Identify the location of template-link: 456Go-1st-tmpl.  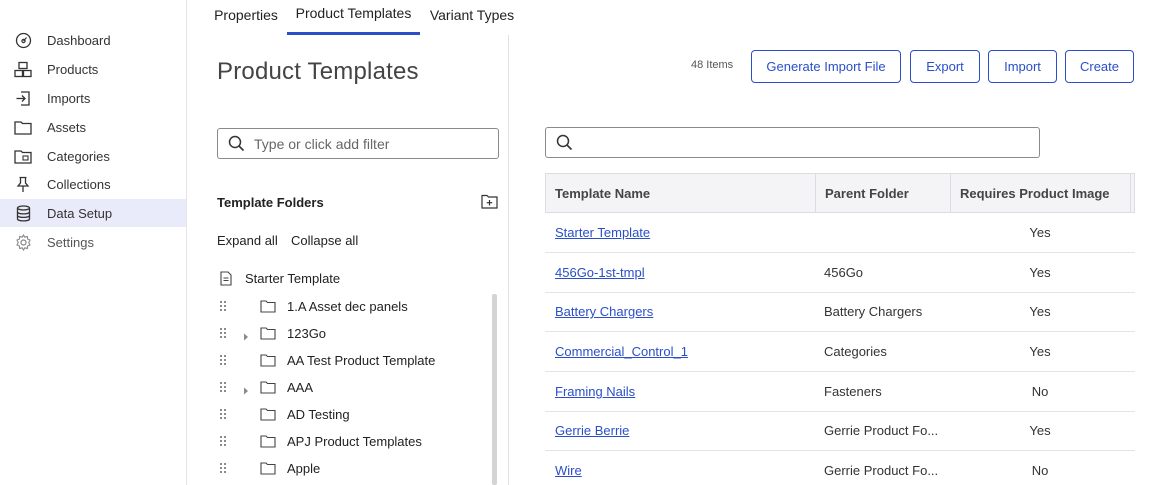
(600, 272).